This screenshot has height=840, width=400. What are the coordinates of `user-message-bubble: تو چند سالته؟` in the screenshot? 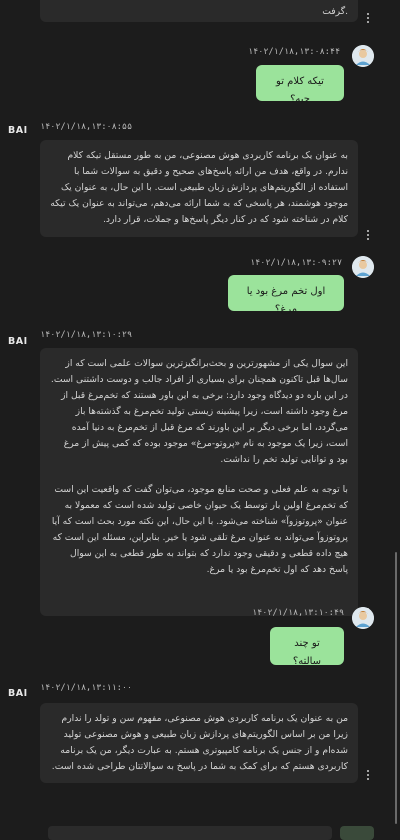 It's located at (307, 647).